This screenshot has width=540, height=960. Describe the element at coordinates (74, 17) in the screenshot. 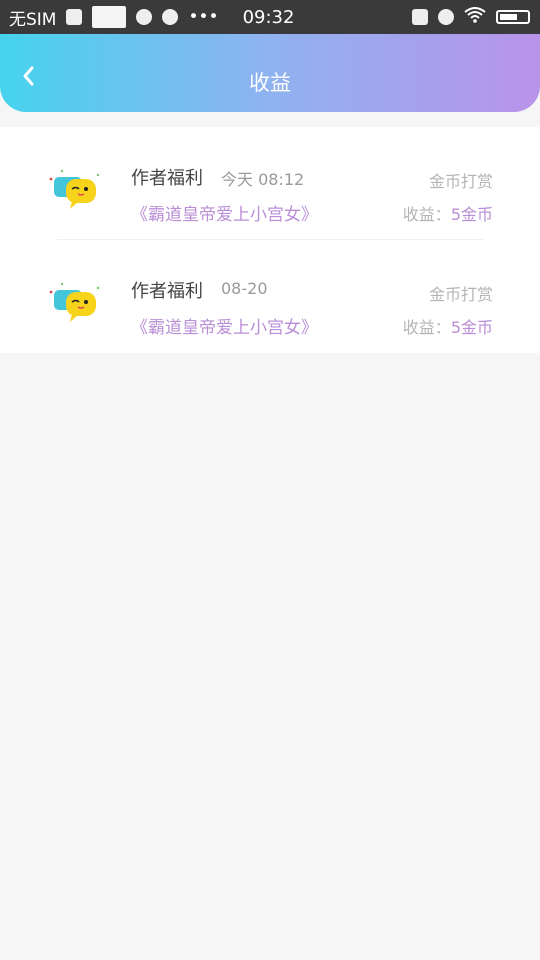

I see `notification-icon` at that location.